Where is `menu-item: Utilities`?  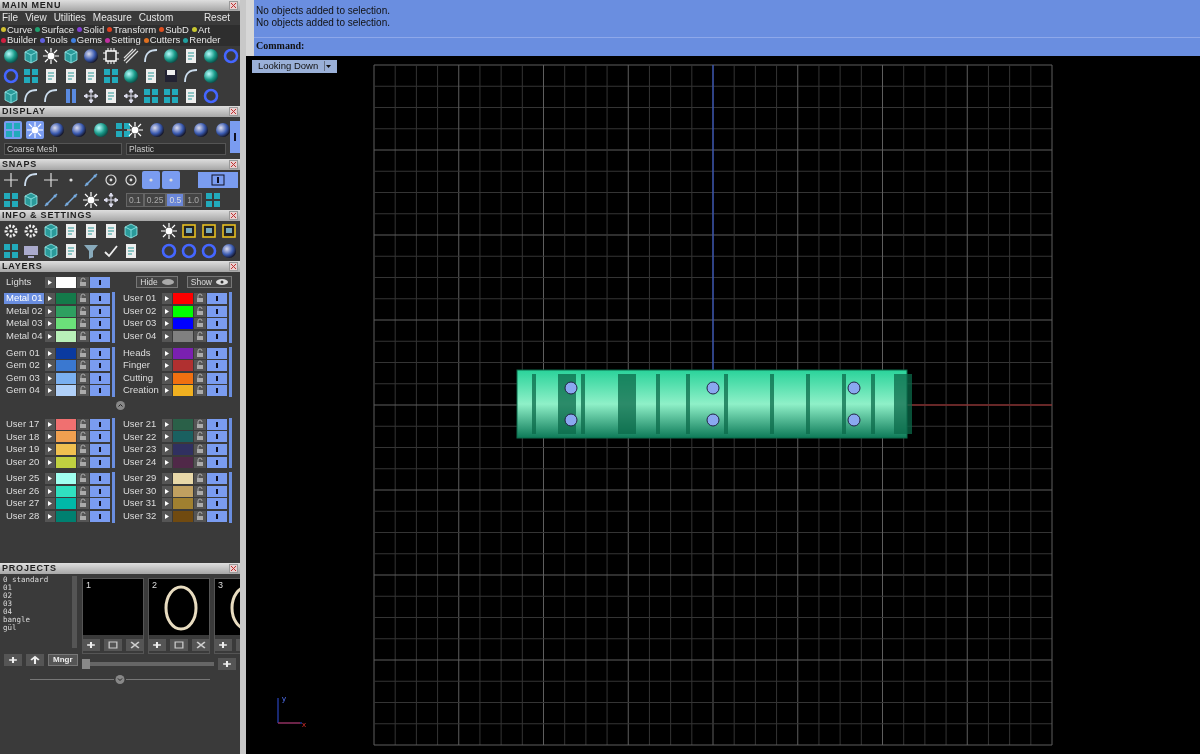
menu-item: Utilities is located at coordinates (69, 18).